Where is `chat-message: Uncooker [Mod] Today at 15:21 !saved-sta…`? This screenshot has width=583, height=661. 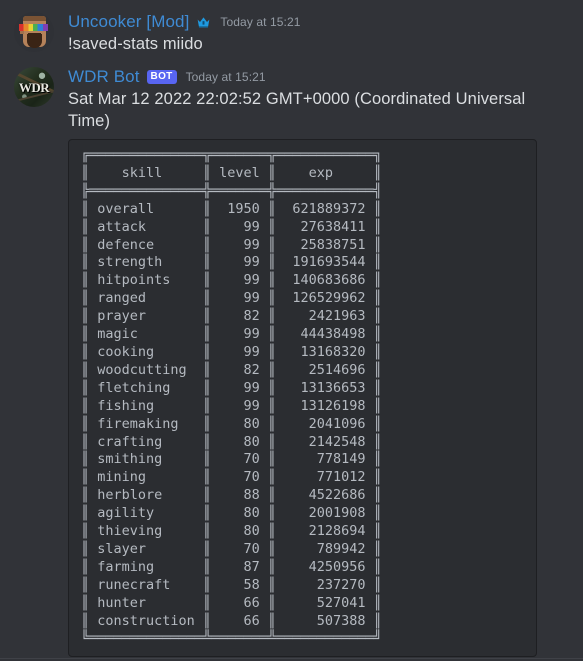
chat-message: Uncooker [Mod] Today at 15:21 !saved-sta… is located at coordinates (291, 32).